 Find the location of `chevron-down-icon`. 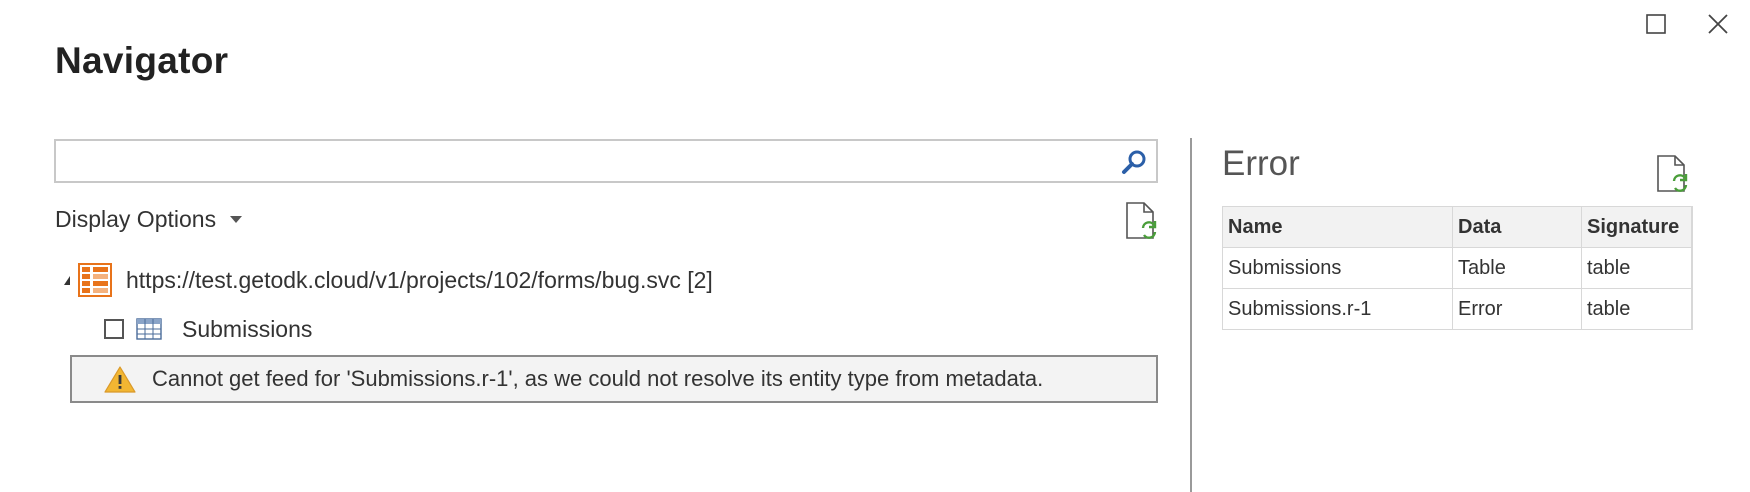

chevron-down-icon is located at coordinates (236, 219).